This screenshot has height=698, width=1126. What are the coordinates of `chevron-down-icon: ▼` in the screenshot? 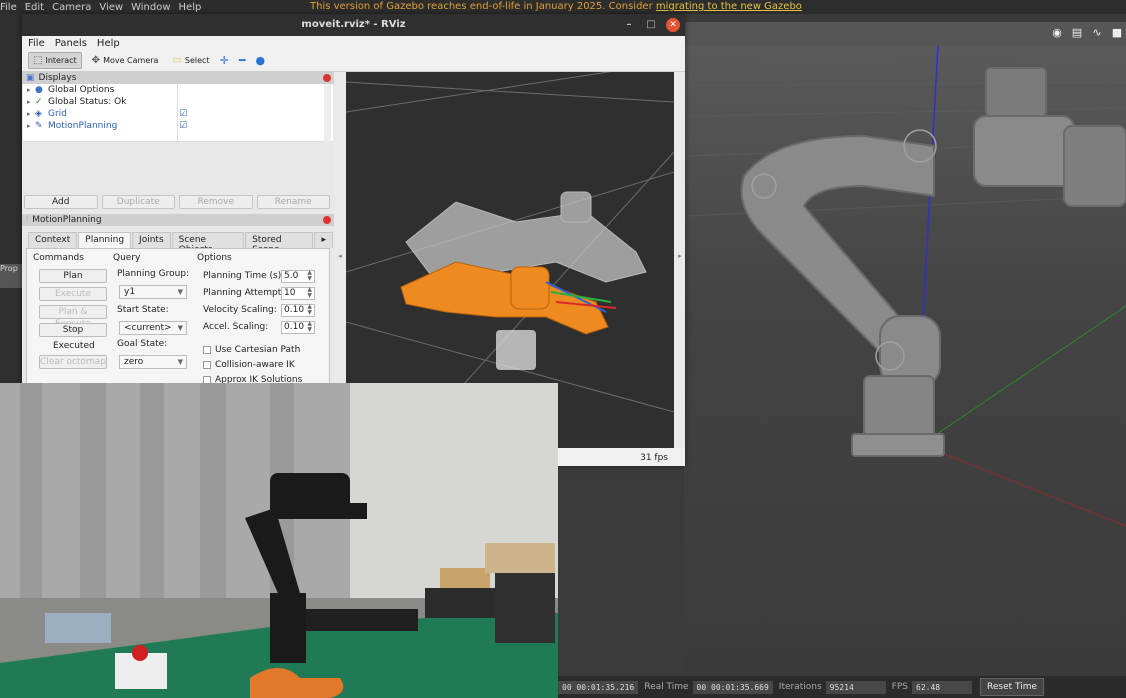 It's located at (180, 362).